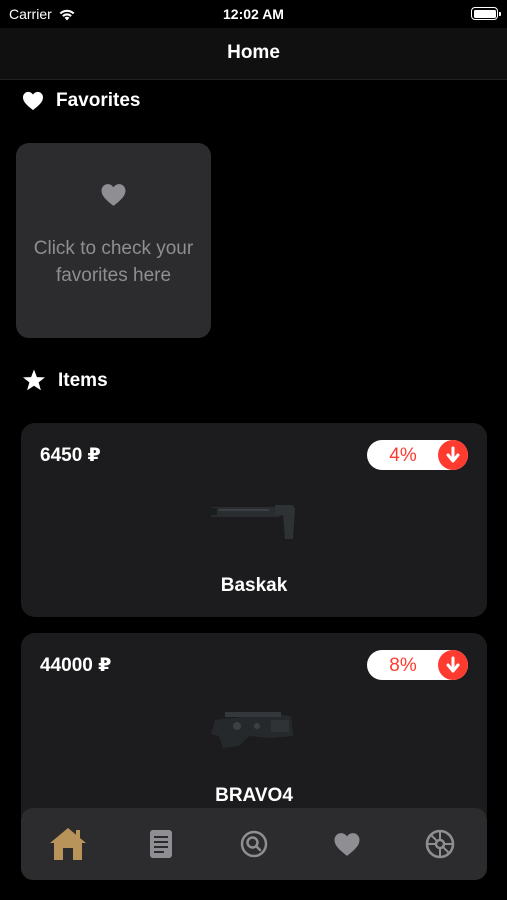  I want to click on home-icon, so click(67, 844).